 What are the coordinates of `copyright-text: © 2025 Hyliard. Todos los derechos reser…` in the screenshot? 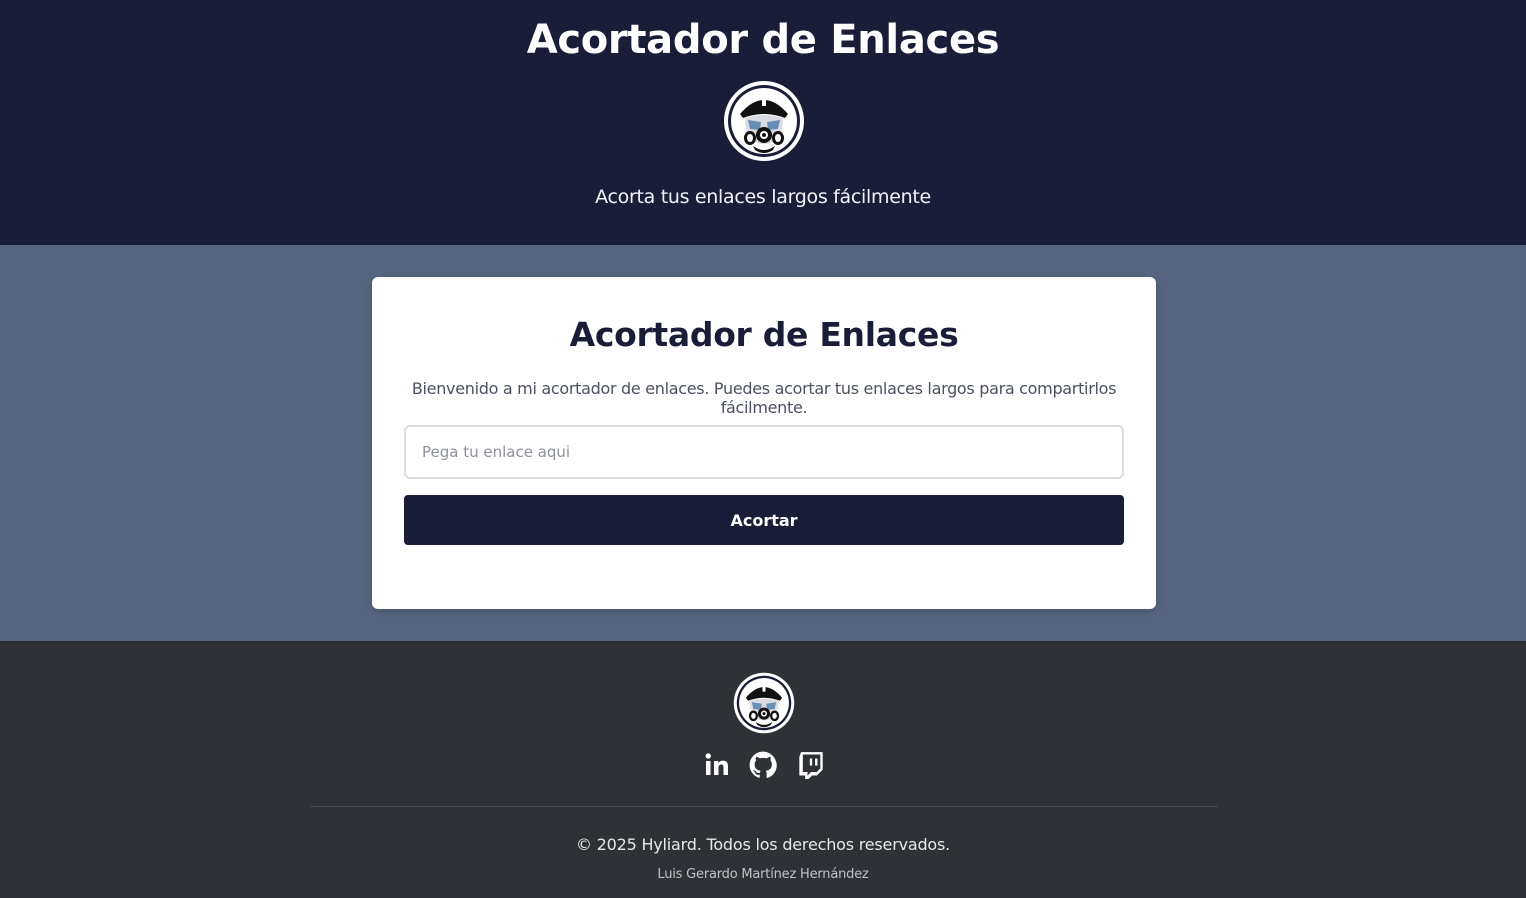 It's located at (763, 844).